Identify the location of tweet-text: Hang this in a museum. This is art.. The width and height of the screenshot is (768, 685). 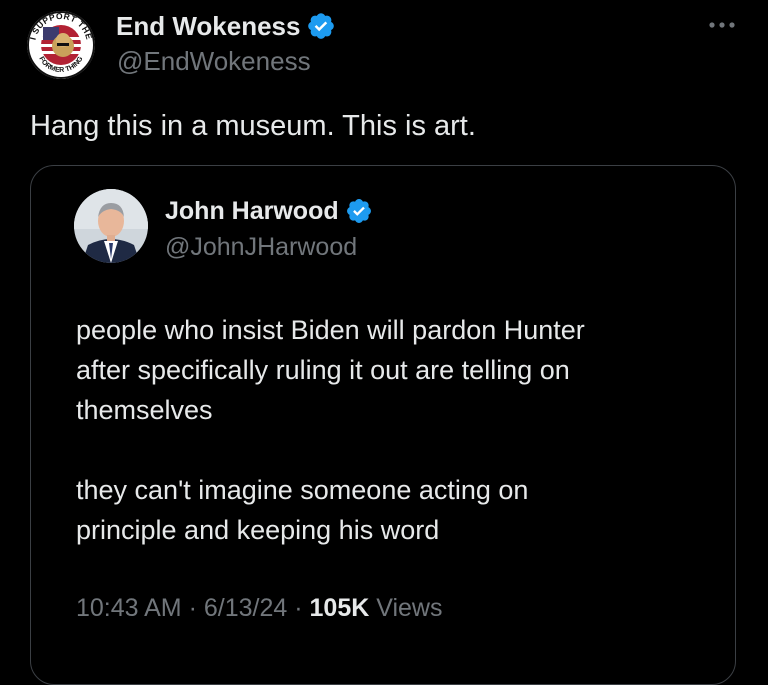
(253, 126).